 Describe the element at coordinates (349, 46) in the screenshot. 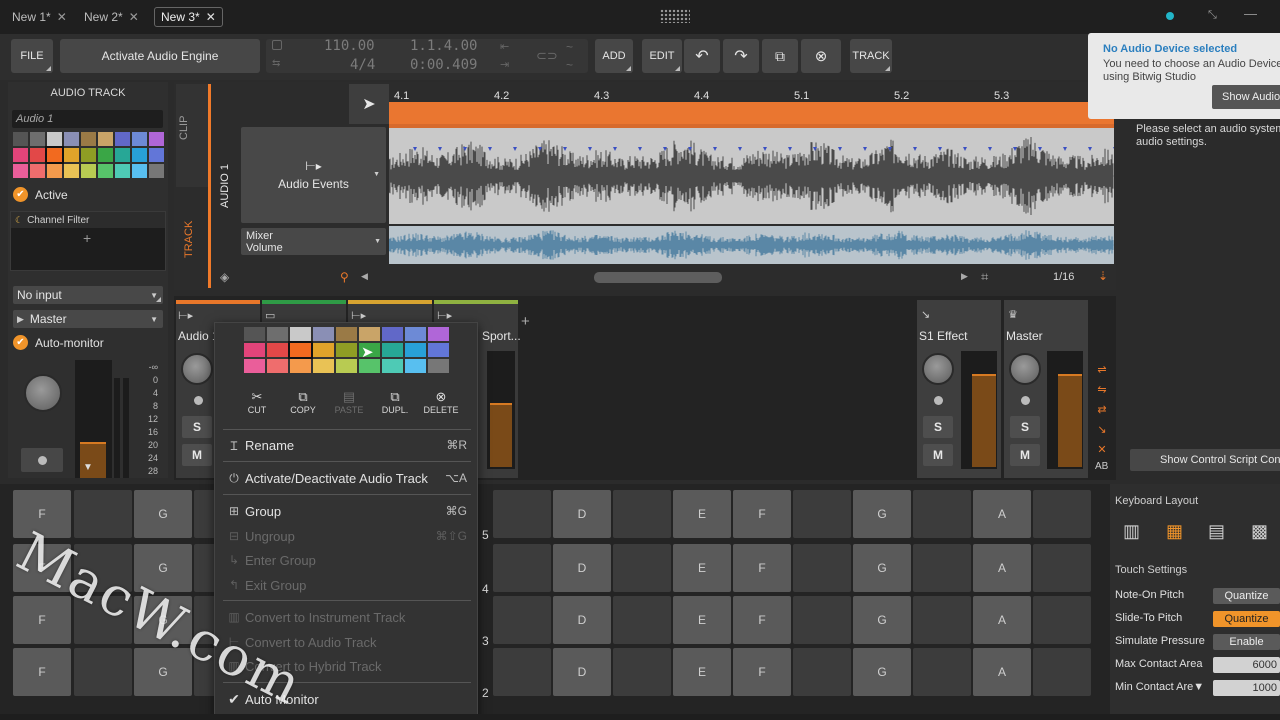

I see `tempo-value: 110.00` at that location.